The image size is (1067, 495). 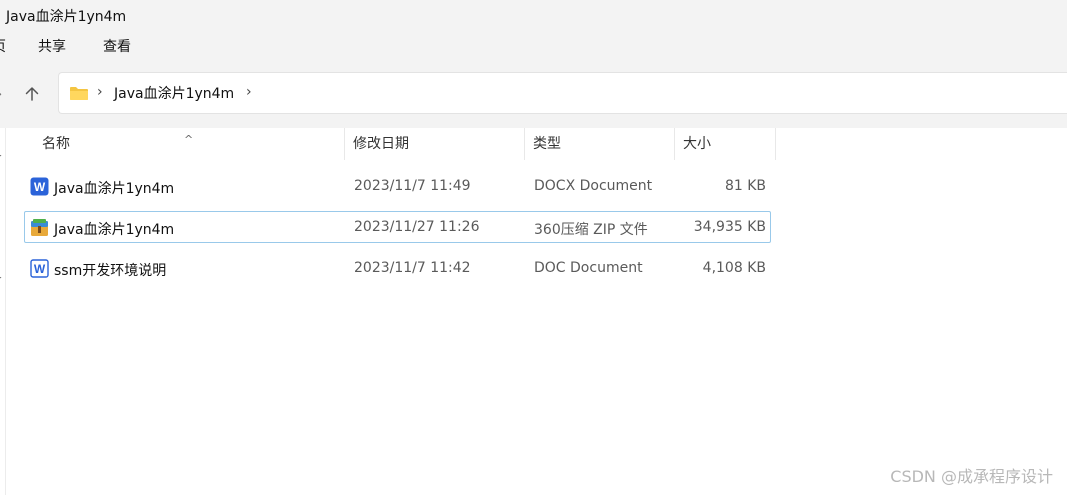 What do you see at coordinates (729, 227) in the screenshot?
I see `file-size: 34,935 KB` at bounding box center [729, 227].